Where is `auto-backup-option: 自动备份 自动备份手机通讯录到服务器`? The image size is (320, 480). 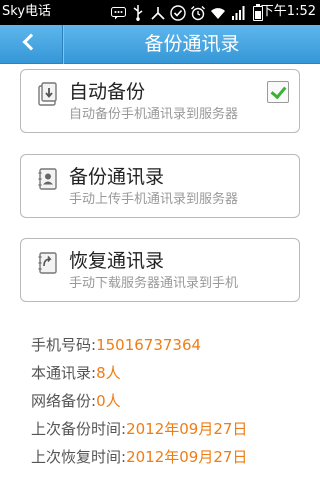 auto-backup-option: 自动备份 自动备份手机通讯录到服务器 is located at coordinates (160, 101).